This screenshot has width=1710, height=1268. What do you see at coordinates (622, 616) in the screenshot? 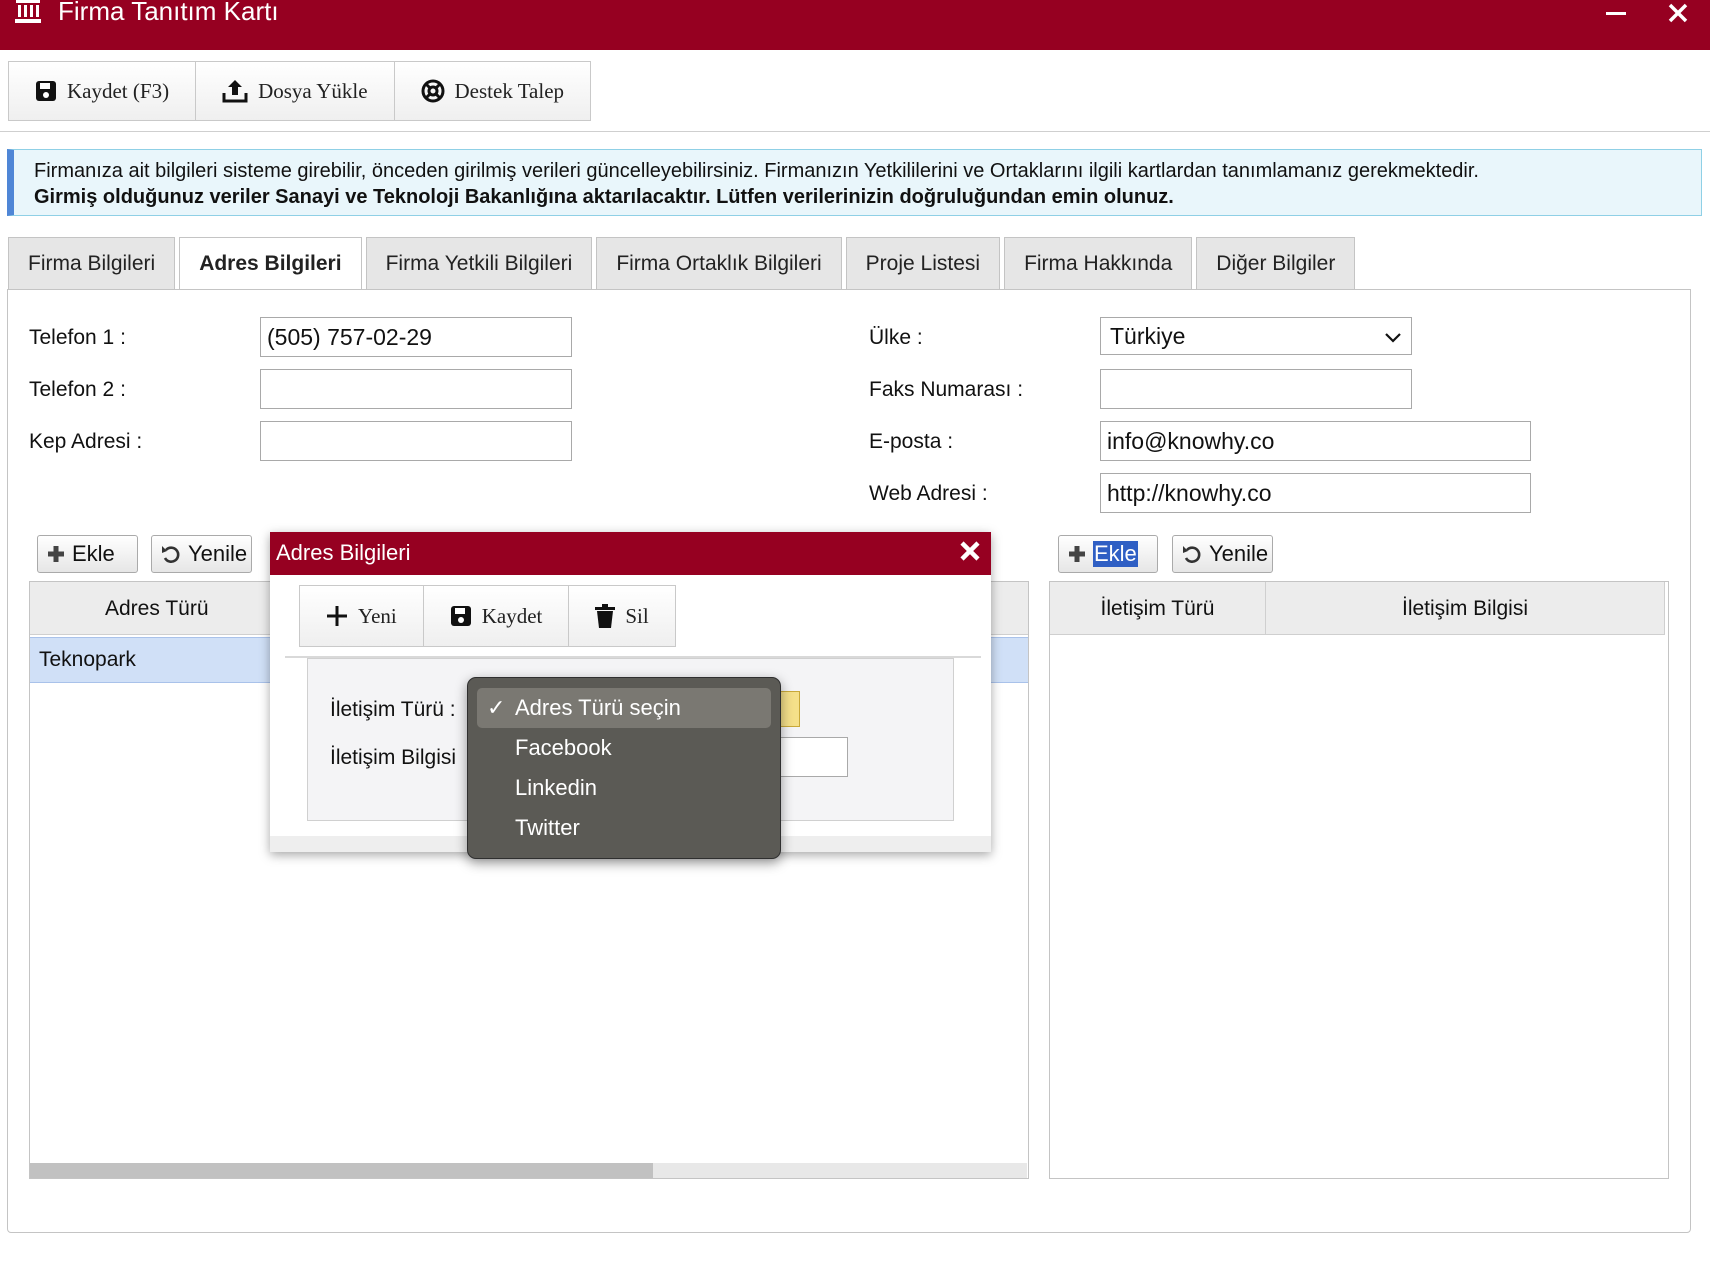
I see `delete-button: Sil` at bounding box center [622, 616].